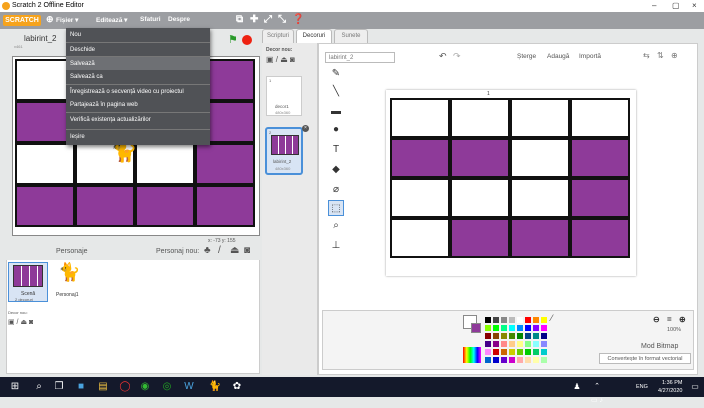  What do you see at coordinates (239, 19) in the screenshot?
I see `duplicate-icon: ⧉` at bounding box center [239, 19].